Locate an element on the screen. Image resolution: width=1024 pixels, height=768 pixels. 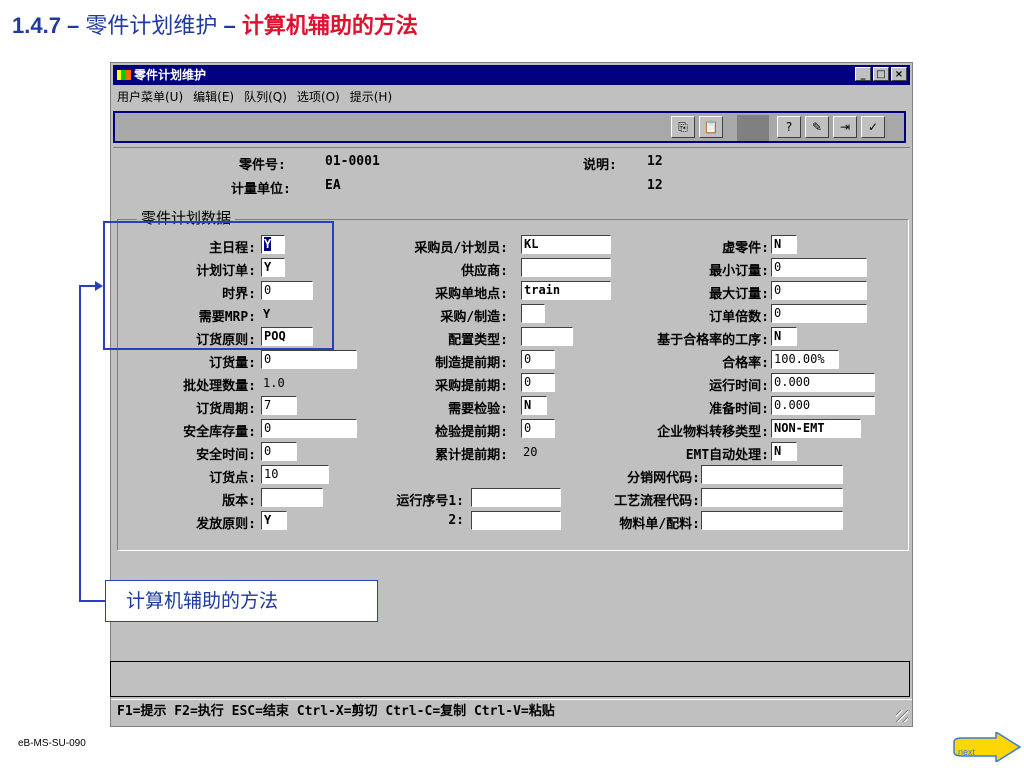
buyer-planner-label: 采购员/计划员: is located at coordinates (461, 248).